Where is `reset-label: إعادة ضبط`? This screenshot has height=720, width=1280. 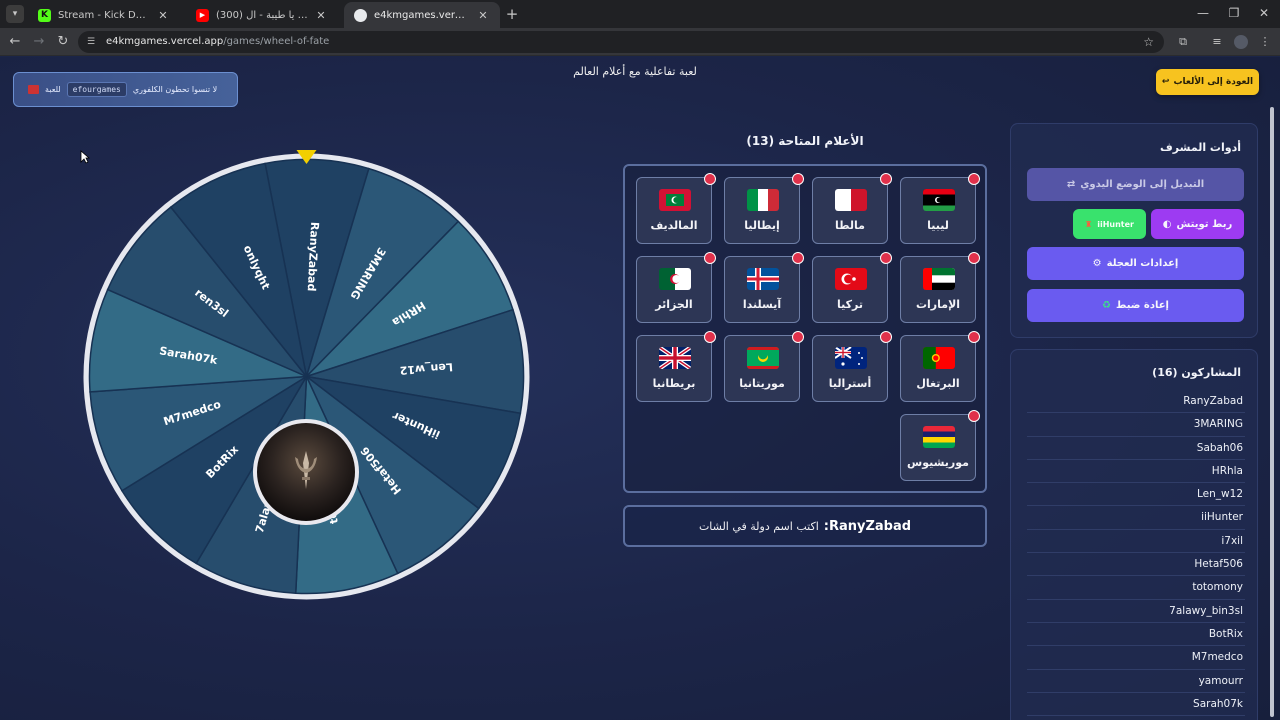 reset-label: إعادة ضبط is located at coordinates (1142, 305).